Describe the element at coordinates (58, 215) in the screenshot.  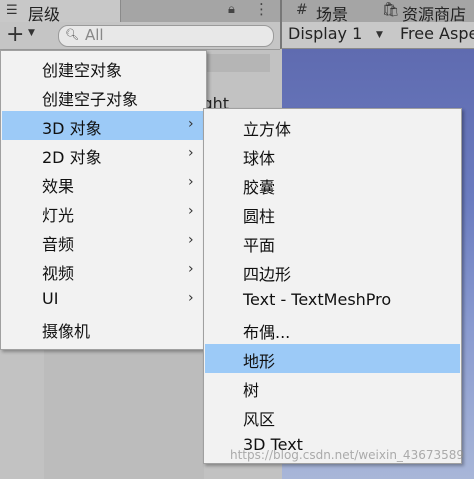
I see `menu-item-label: 灯光` at that location.